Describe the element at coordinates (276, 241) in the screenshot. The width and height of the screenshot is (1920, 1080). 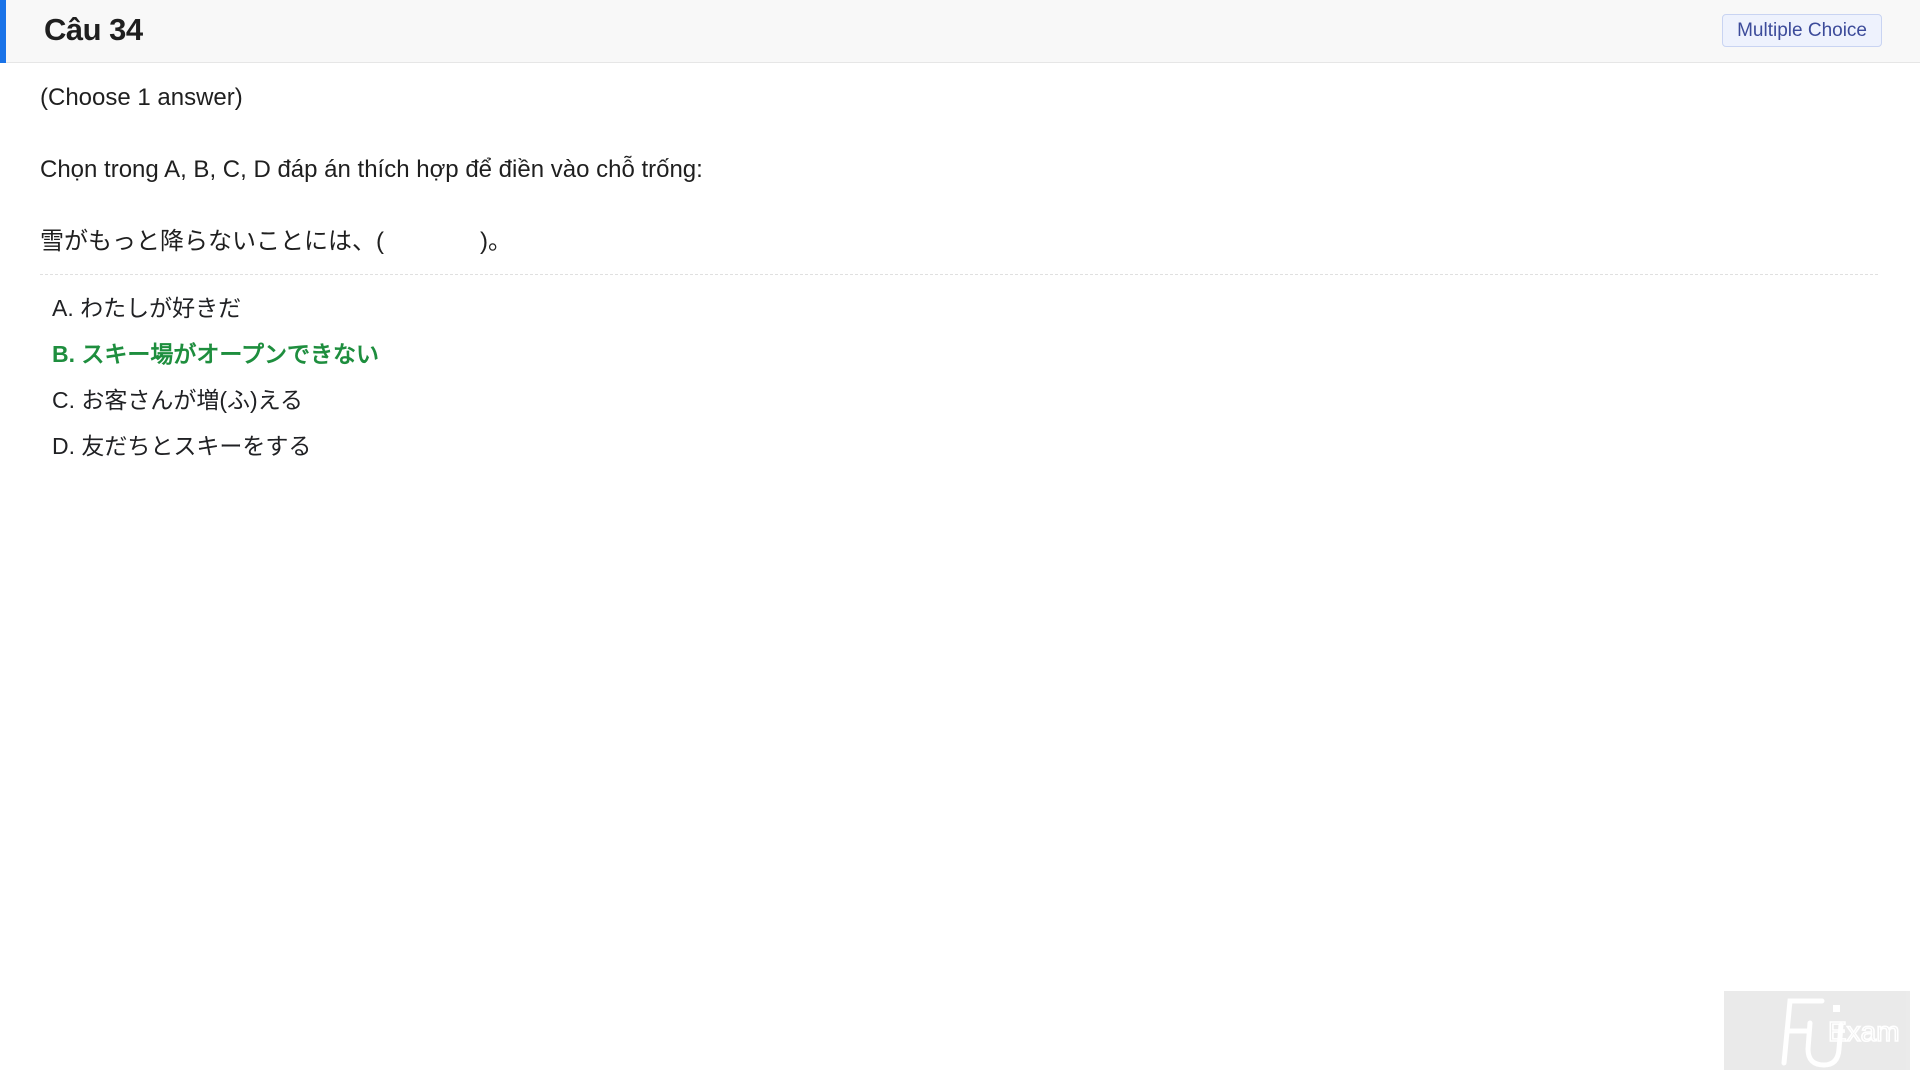
I see `question-sentence: 雪がもっと降らないことには、( )。` at that location.